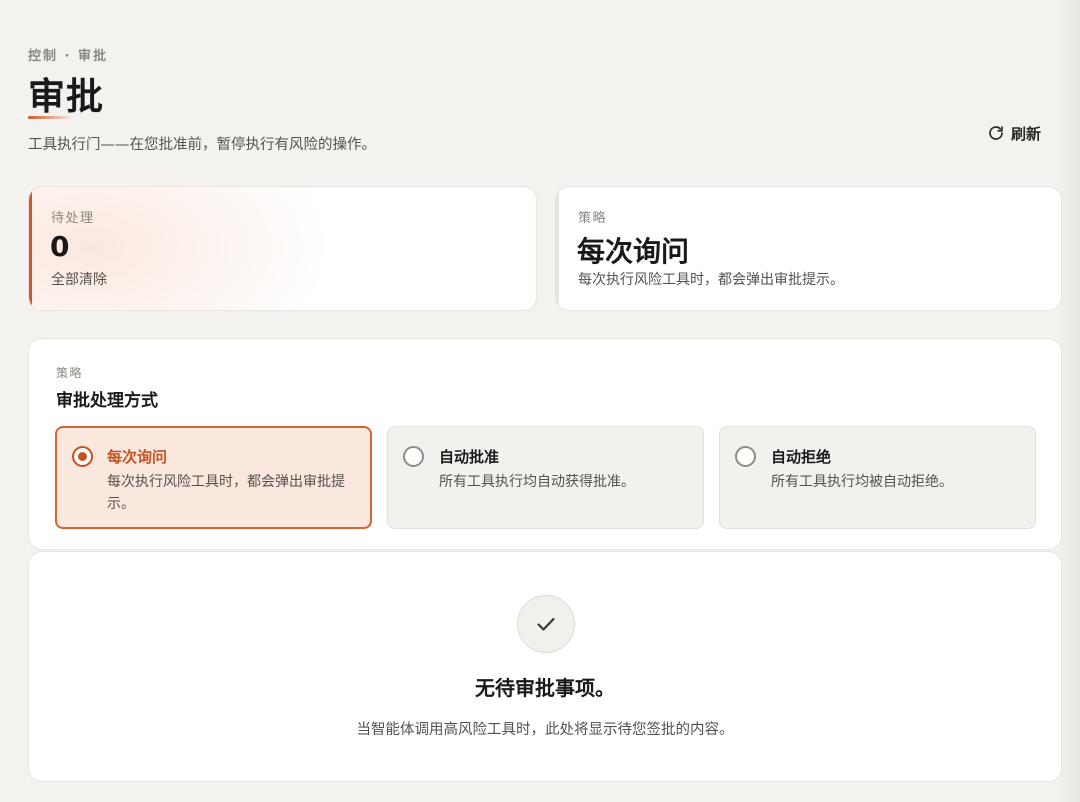  I want to click on empty-state-title: 无待审批事项。, so click(545, 688).